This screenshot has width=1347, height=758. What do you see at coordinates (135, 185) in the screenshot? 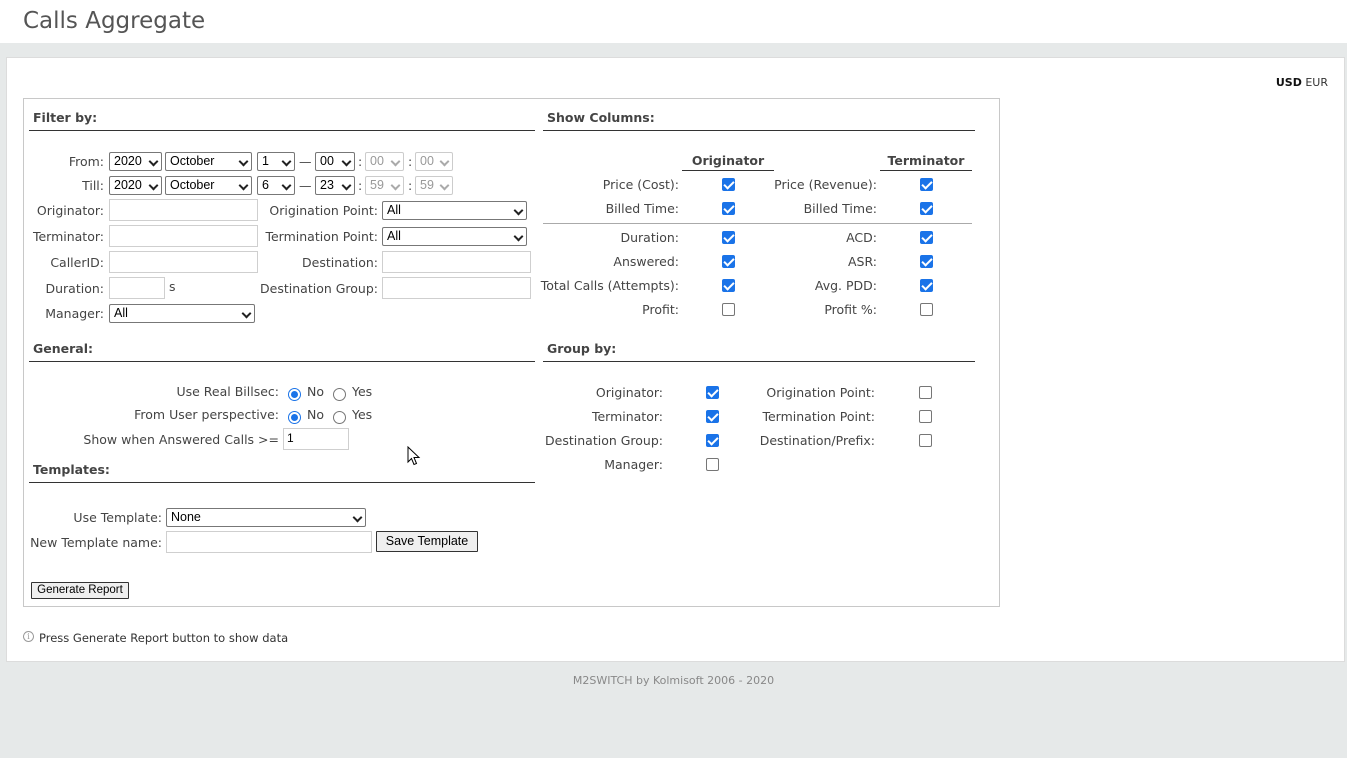
I see `till-year-select: 2020` at bounding box center [135, 185].